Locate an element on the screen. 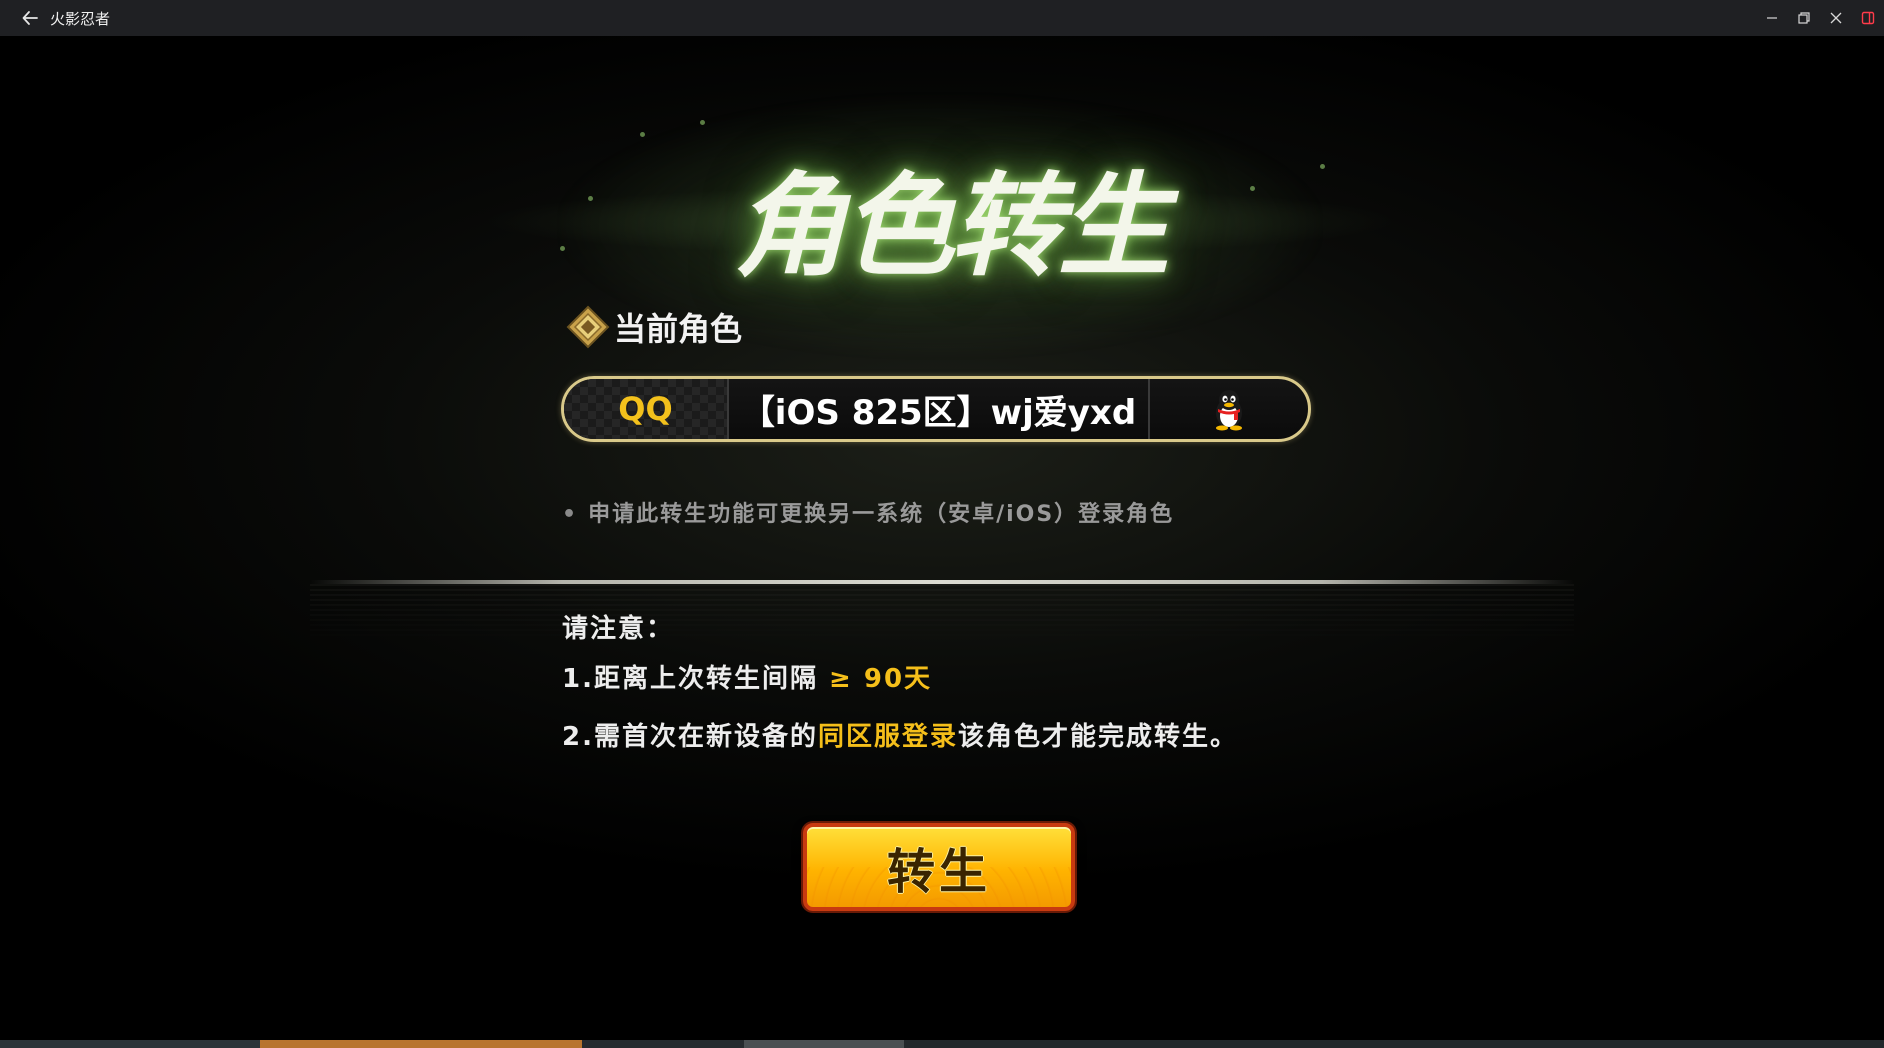 The height and width of the screenshot is (1048, 1884). divider-shade is located at coordinates (942, 614).